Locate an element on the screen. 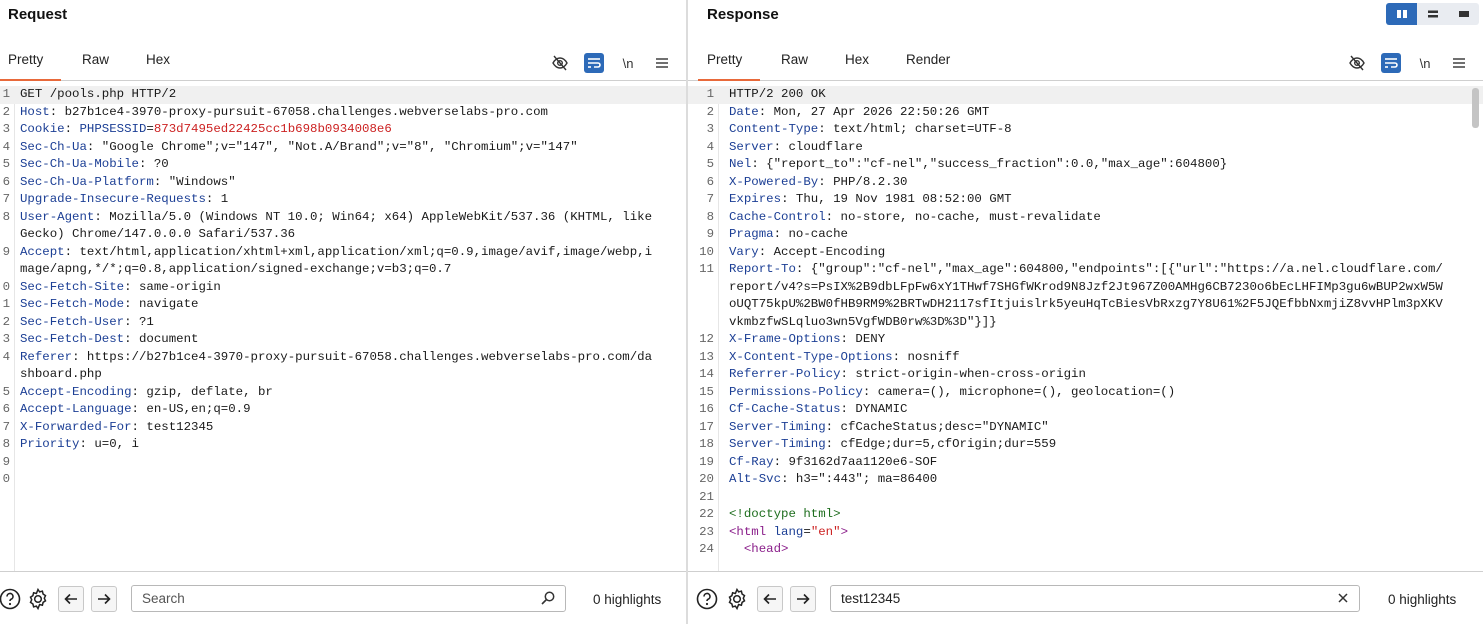 The height and width of the screenshot is (624, 1483). code-token: : Thu, 19 Nov 1981 08:52:00 GMT is located at coordinates (896, 199).